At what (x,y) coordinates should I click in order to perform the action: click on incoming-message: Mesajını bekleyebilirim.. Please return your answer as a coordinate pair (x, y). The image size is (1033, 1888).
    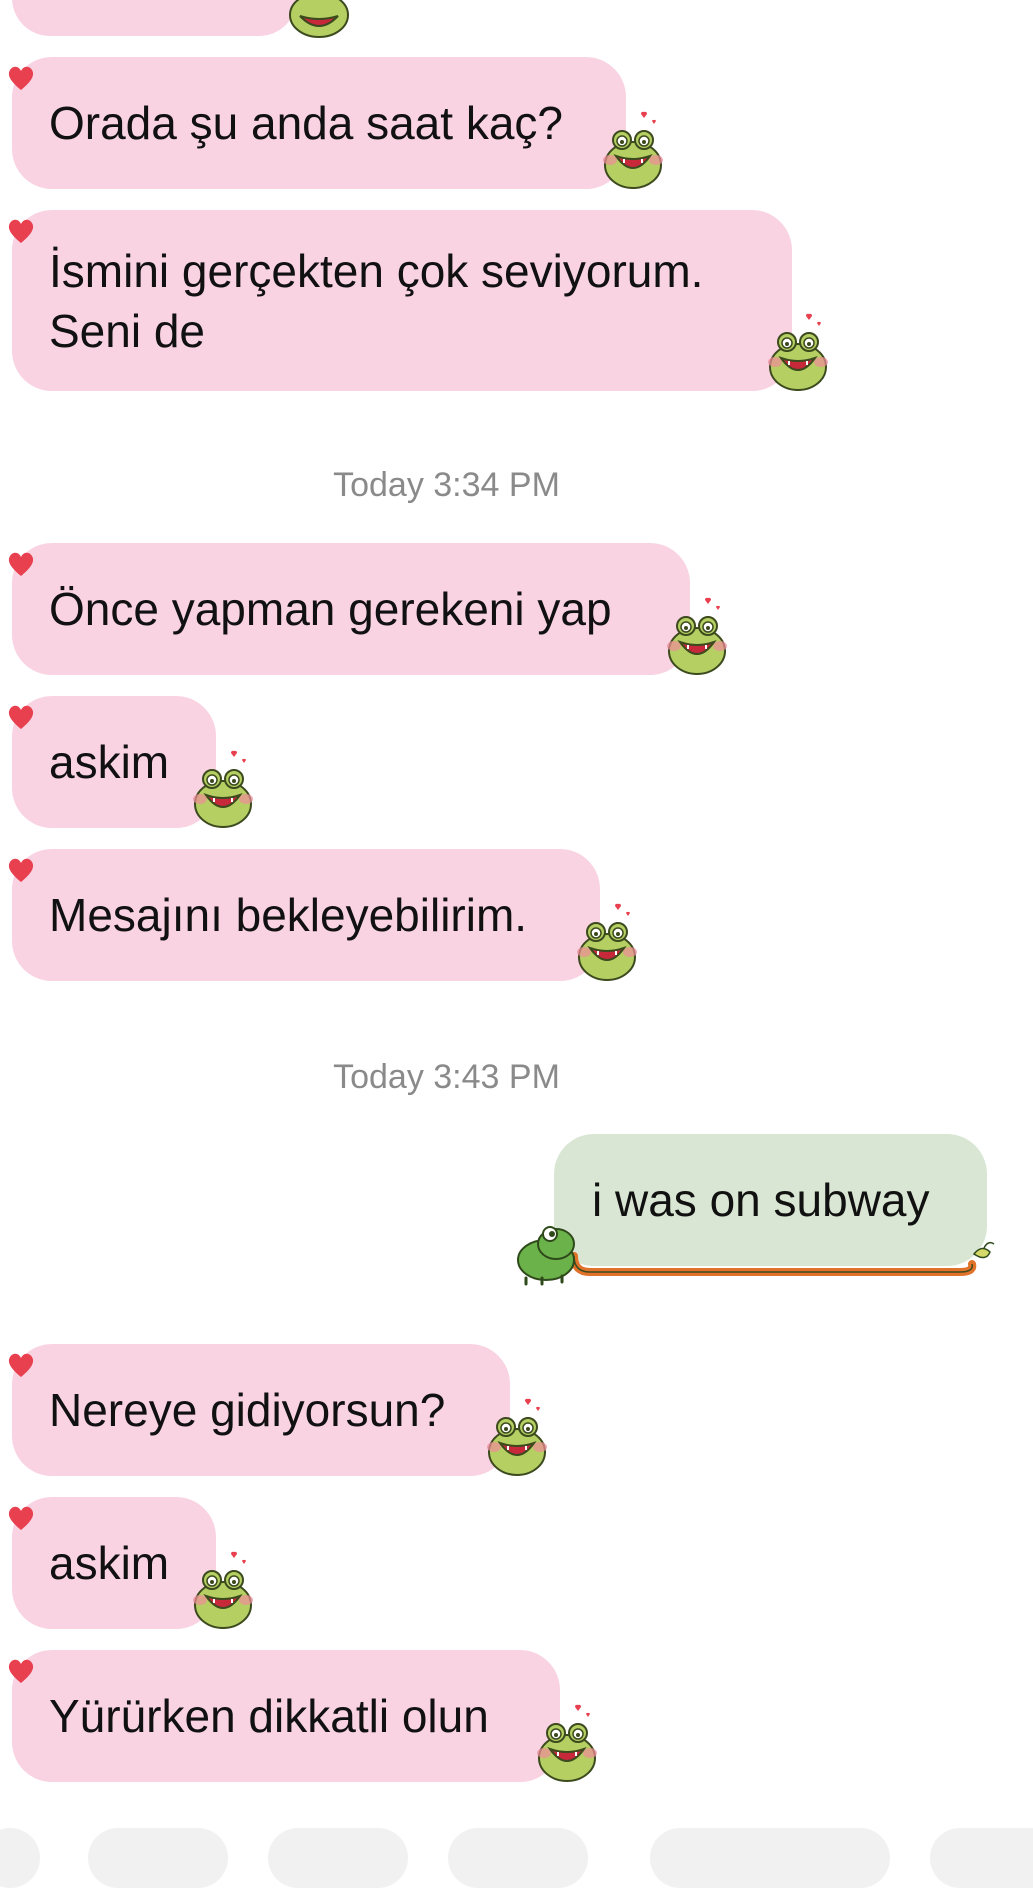
    Looking at the image, I should click on (304, 915).